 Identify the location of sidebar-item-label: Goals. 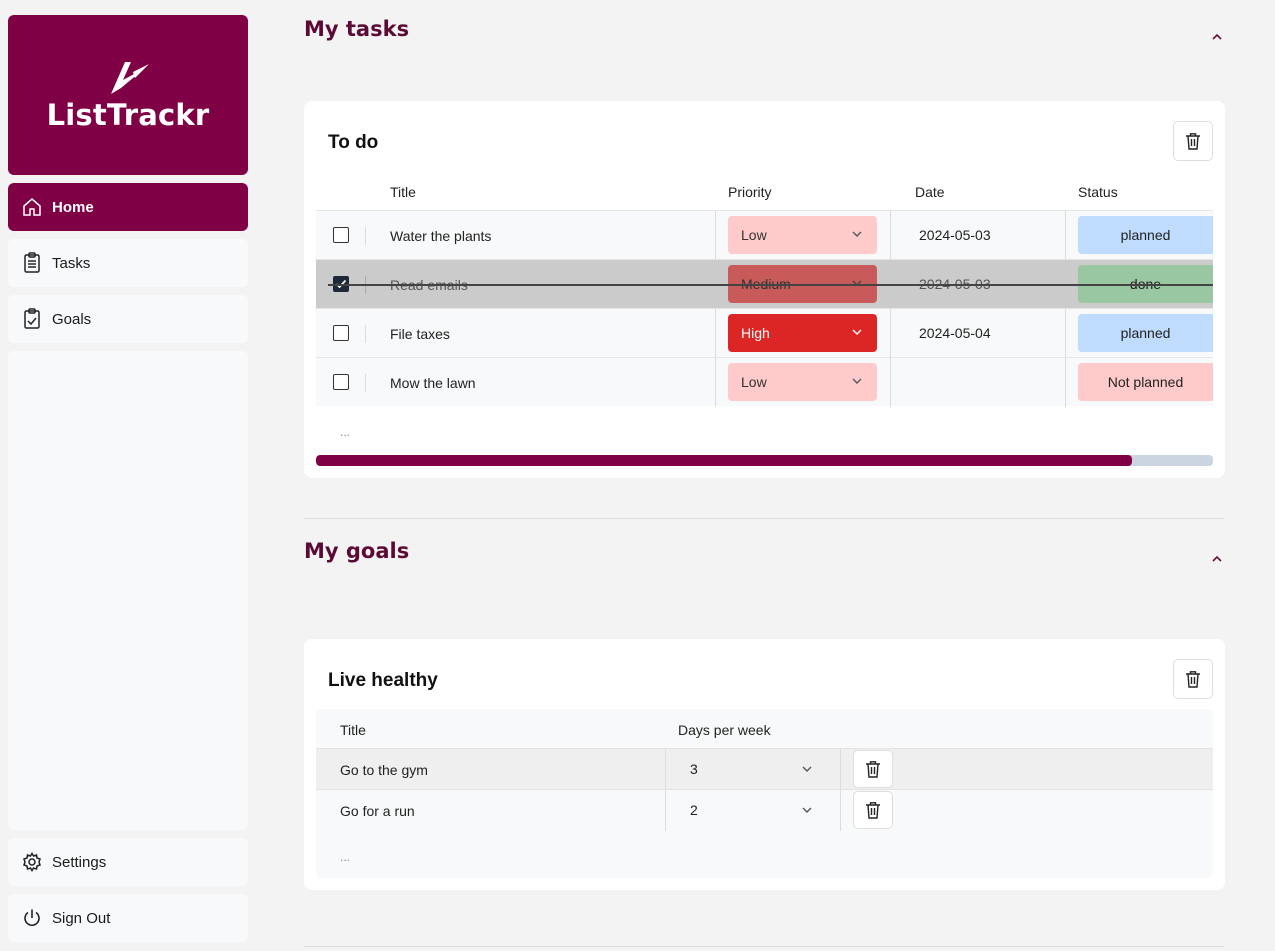
(72, 319).